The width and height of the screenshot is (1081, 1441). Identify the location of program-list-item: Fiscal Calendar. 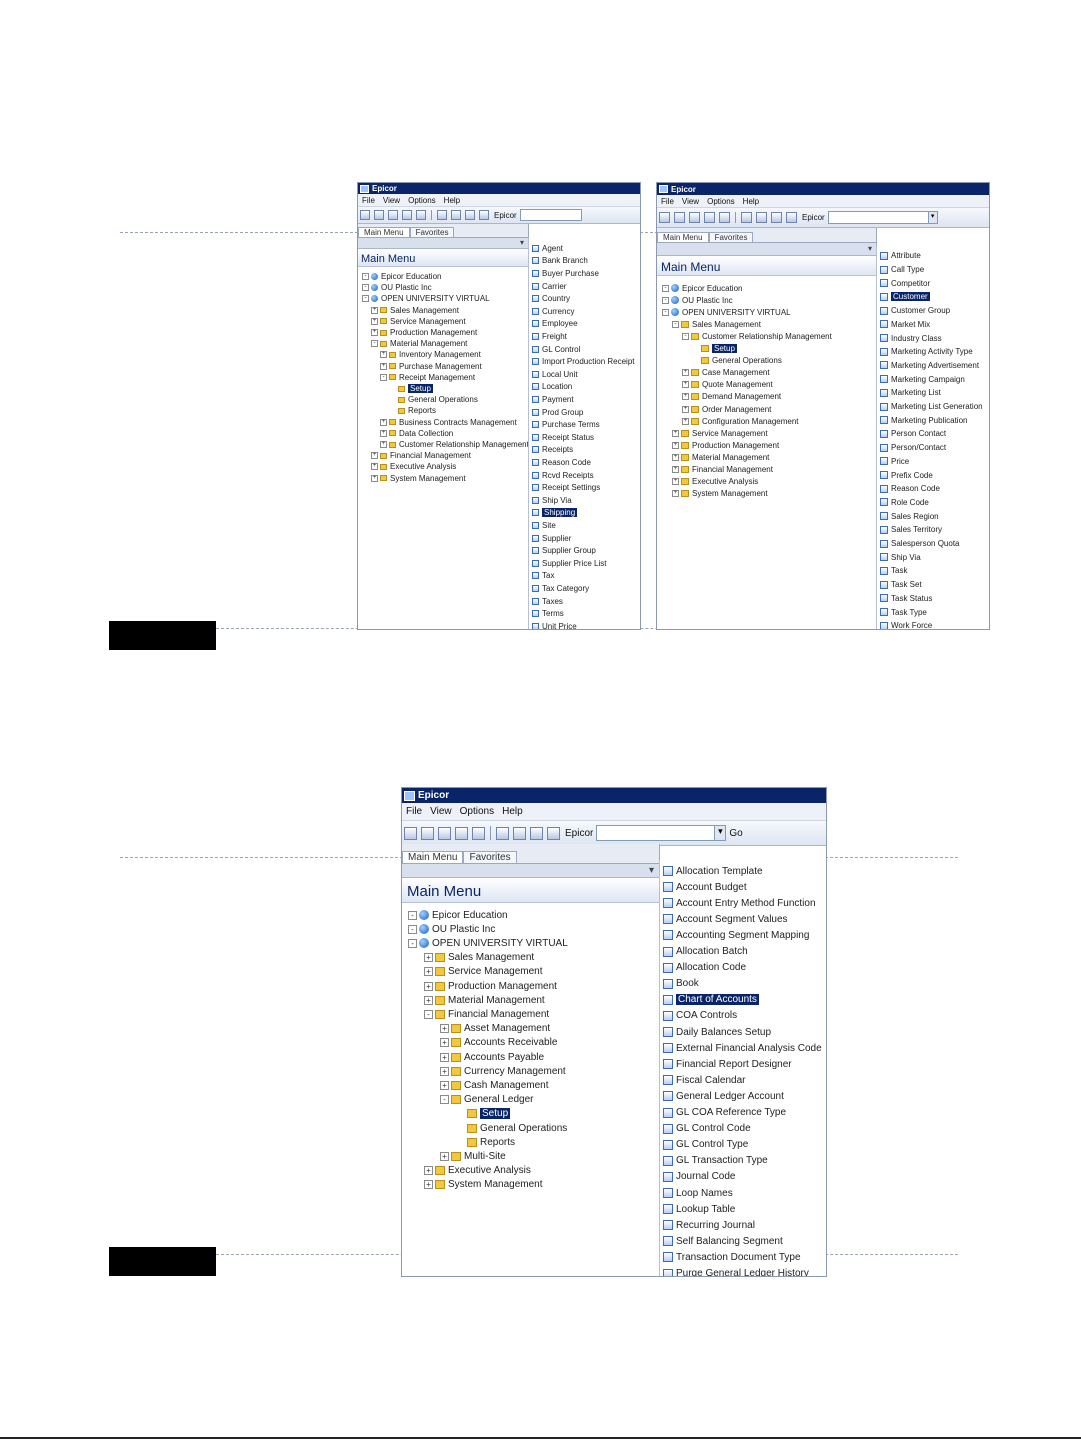
(704, 1080).